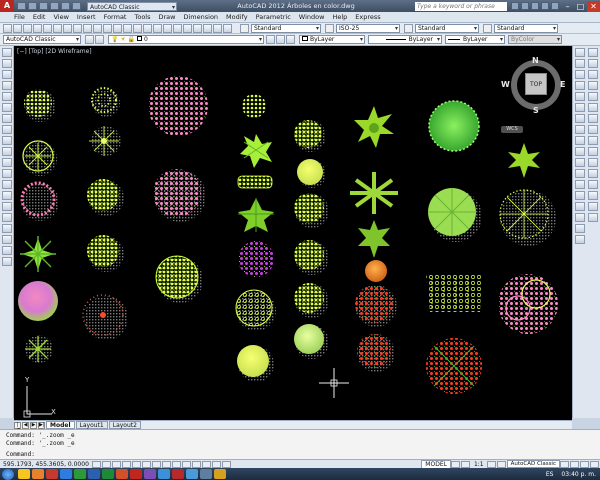 This screenshot has width=600, height=480. What do you see at coordinates (536, 84) in the screenshot?
I see `viewcube-top-face: TOP` at bounding box center [536, 84].